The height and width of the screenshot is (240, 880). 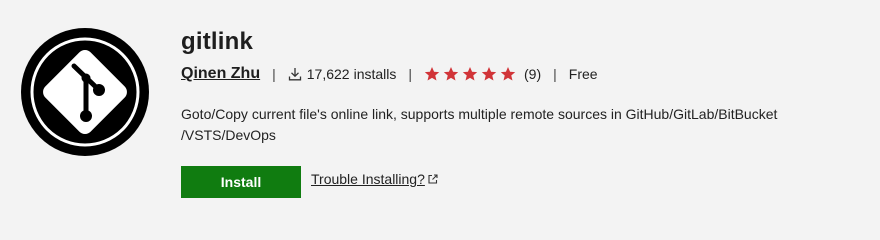 I want to click on install-count-value: 17,622, so click(x=328, y=74).